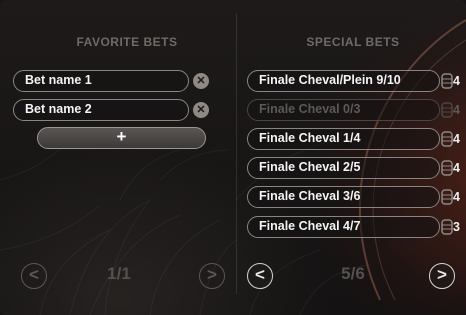 Image resolution: width=466 pixels, height=315 pixels. What do you see at coordinates (343, 168) in the screenshot?
I see `special-bet-item: Finale Cheval 2/5` at bounding box center [343, 168].